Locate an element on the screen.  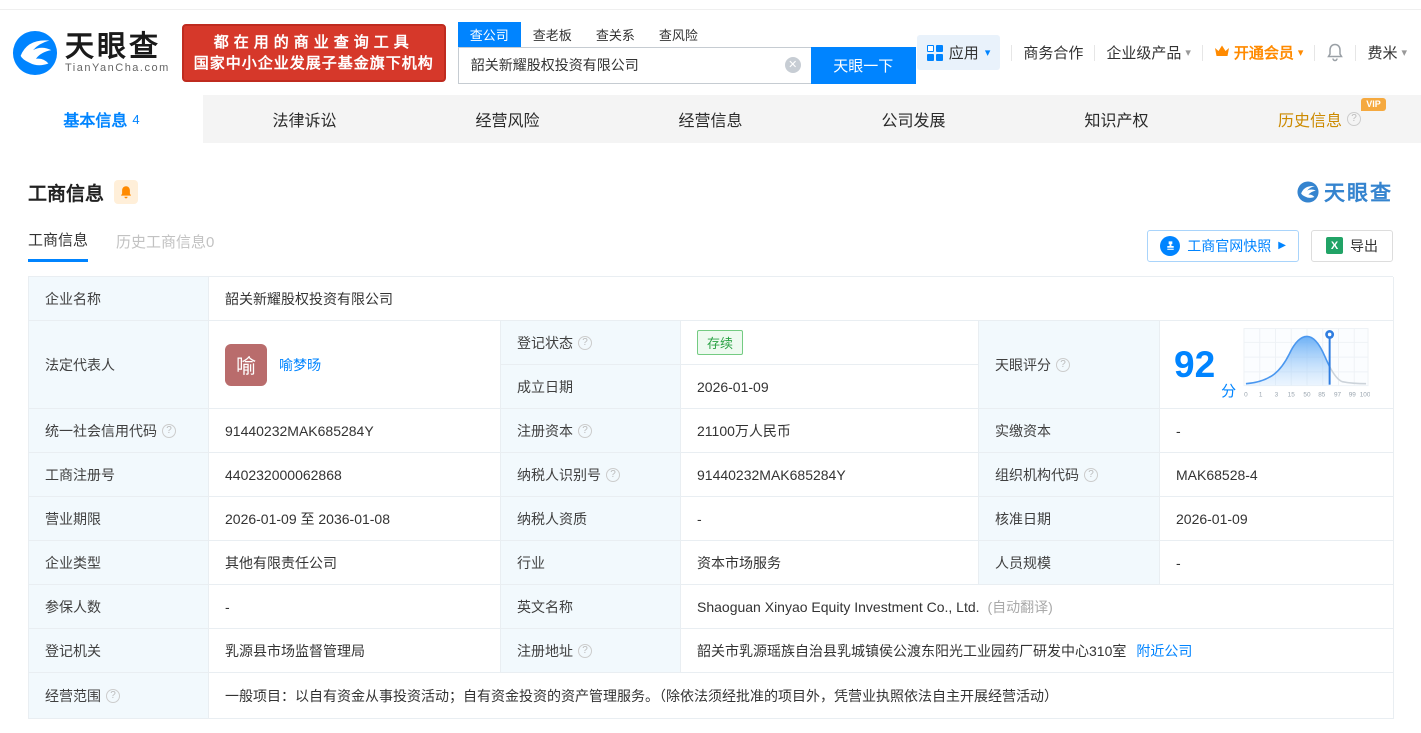
tab-operating-info: 经营信息 is located at coordinates (710, 119).